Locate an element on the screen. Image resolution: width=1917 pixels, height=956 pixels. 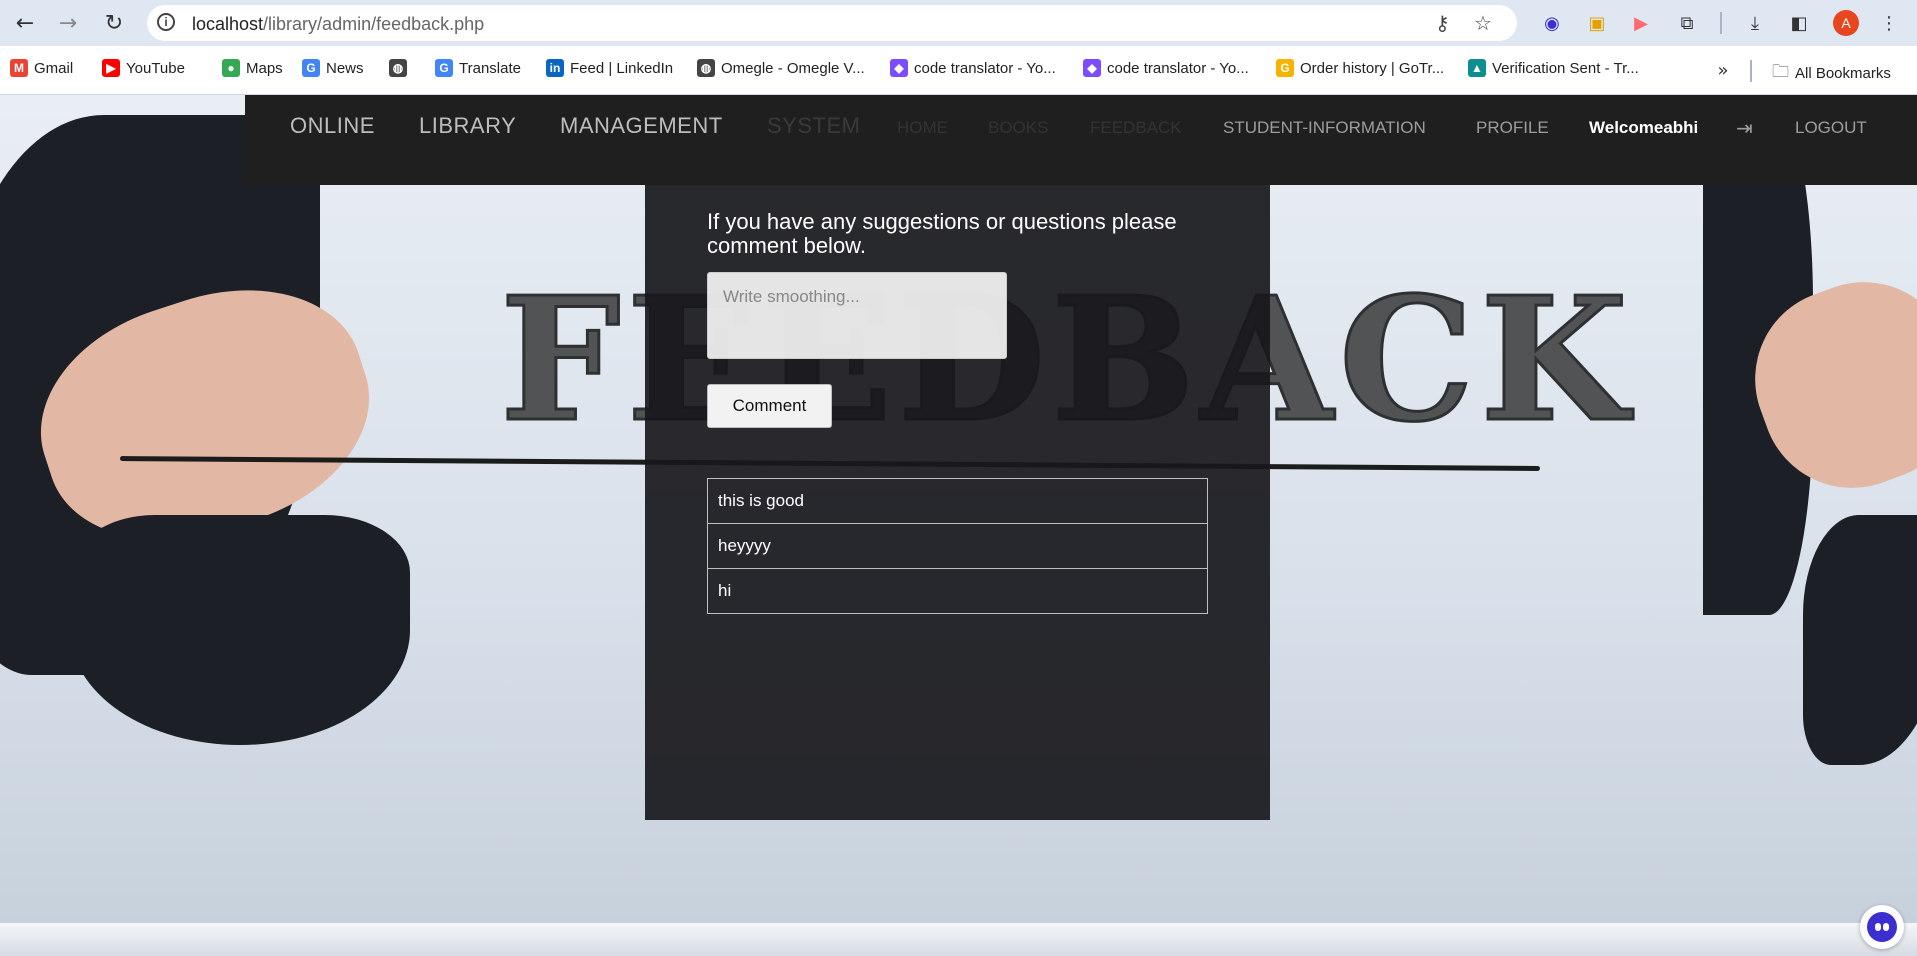
brand-library: LIBRARY is located at coordinates (467, 126).